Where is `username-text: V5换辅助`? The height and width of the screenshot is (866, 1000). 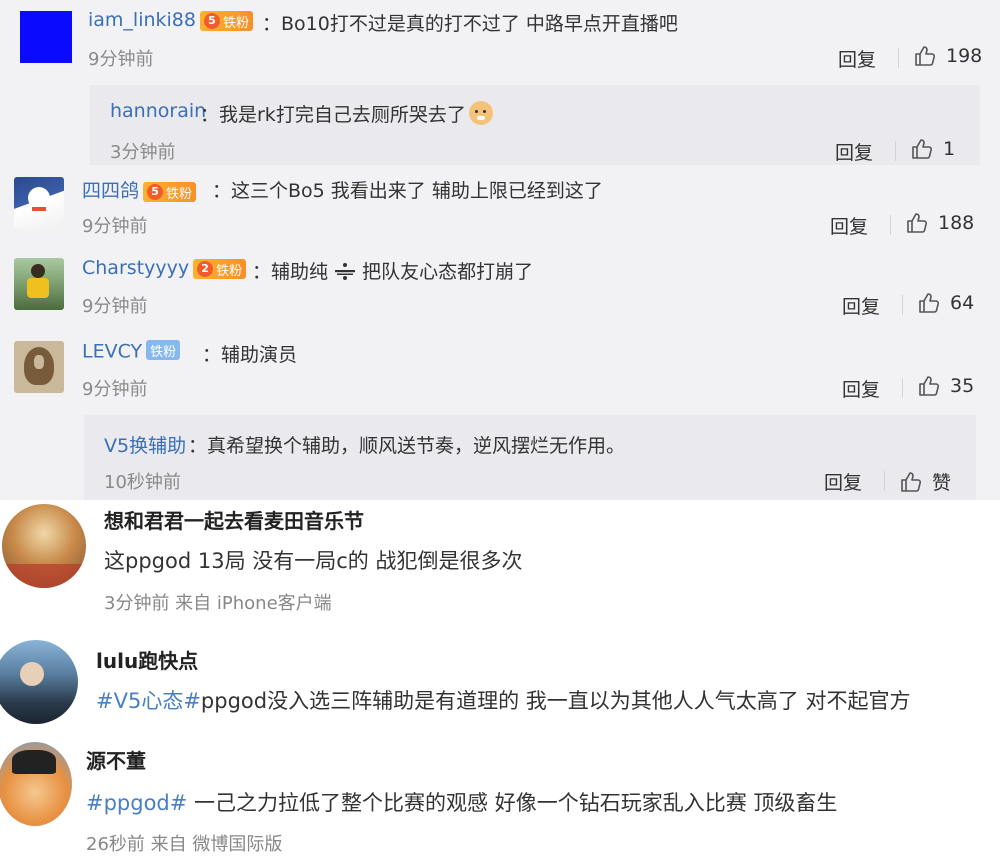
username-text: V5换辅助 is located at coordinates (145, 446).